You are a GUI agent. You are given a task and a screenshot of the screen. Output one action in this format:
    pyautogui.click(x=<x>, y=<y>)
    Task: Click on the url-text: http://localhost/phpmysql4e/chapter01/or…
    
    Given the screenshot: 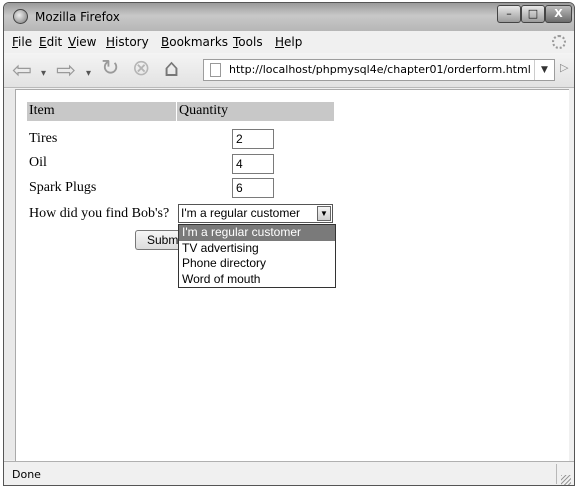 What is the action you would take?
    pyautogui.click(x=380, y=69)
    